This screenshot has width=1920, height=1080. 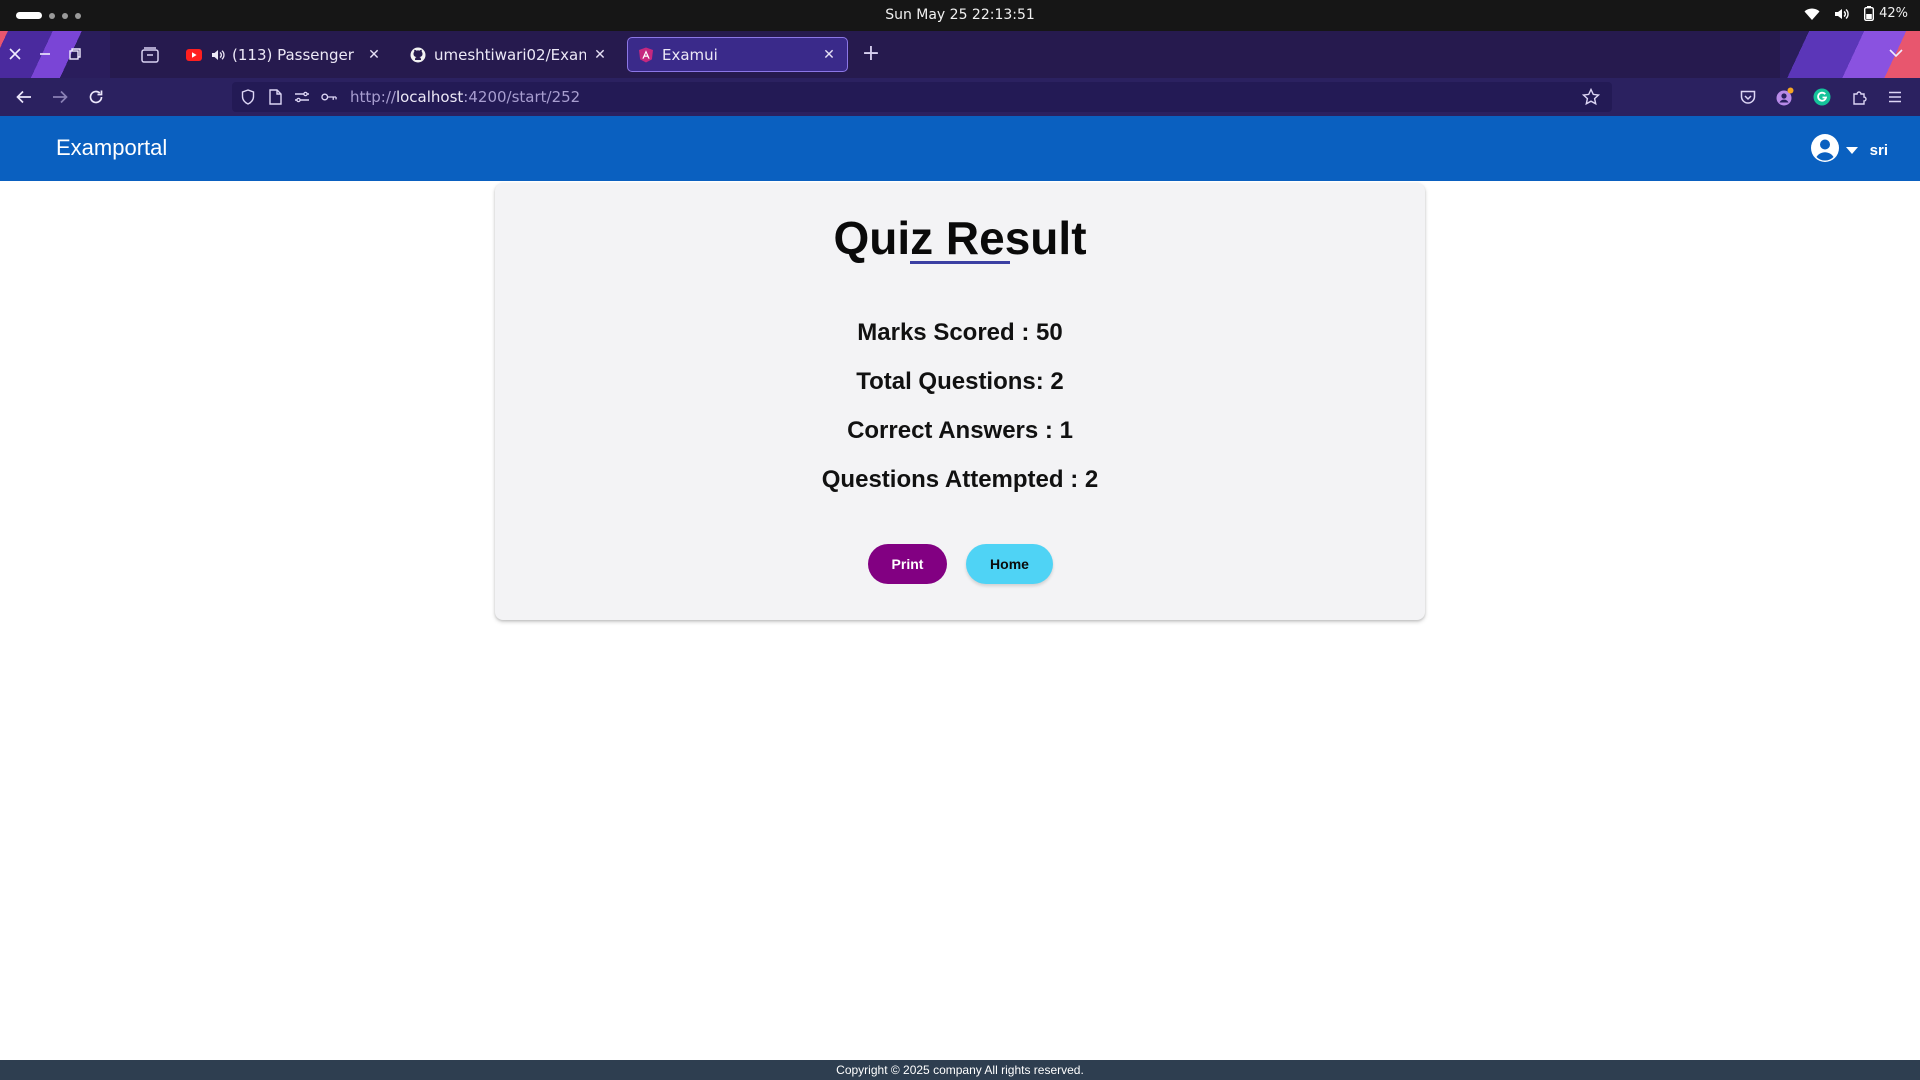 I want to click on tab-overflow-chevron-icon, so click(x=1897, y=54).